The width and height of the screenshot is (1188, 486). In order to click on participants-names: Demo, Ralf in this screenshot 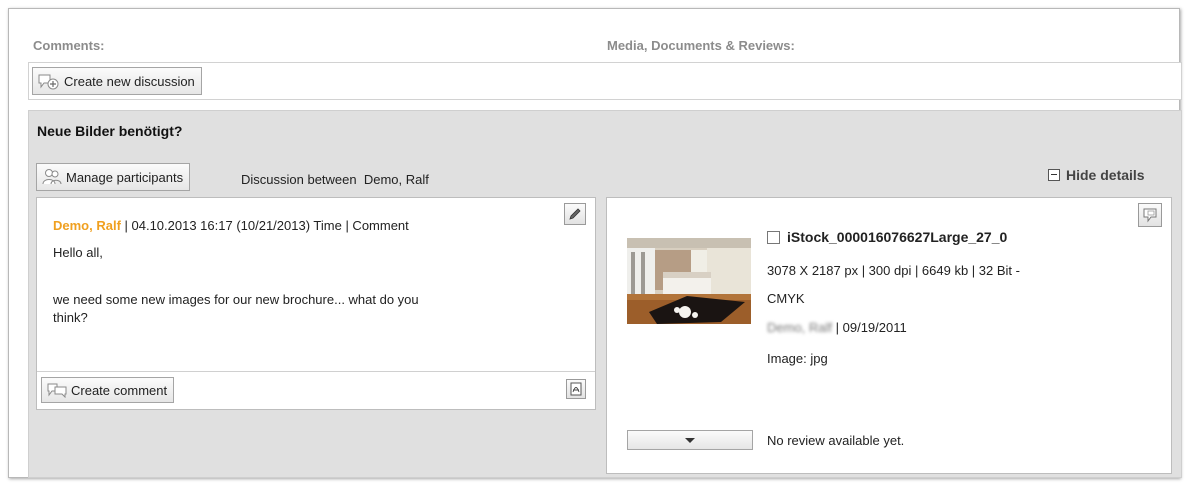, I will do `click(396, 179)`.